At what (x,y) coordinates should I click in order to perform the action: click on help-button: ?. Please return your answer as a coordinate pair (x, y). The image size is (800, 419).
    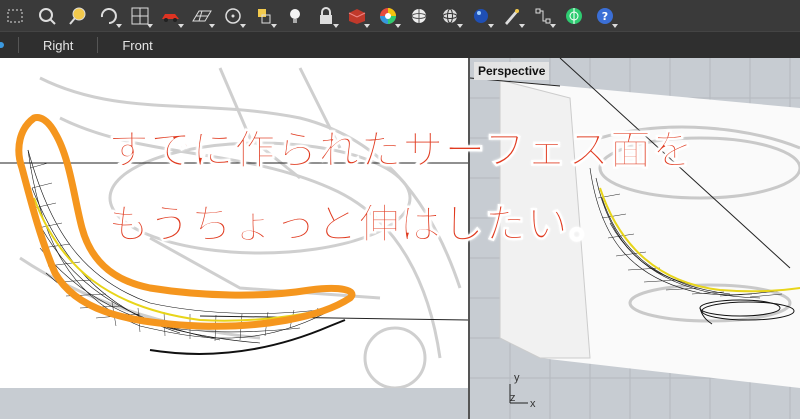
    Looking at the image, I should click on (604, 15).